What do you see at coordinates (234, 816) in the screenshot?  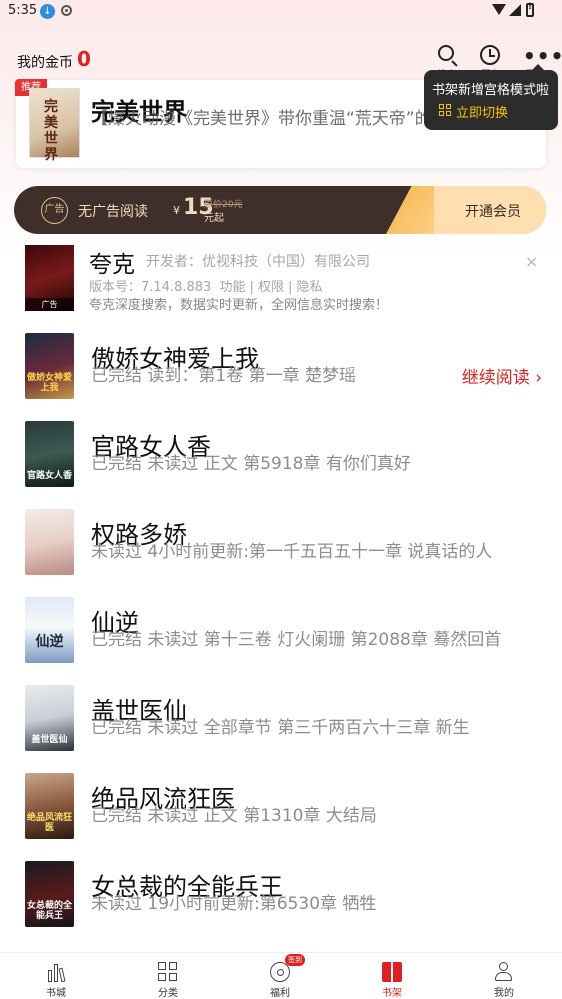 I see `book-status: 已完结 未读过 正文 第1310章 大结局` at bounding box center [234, 816].